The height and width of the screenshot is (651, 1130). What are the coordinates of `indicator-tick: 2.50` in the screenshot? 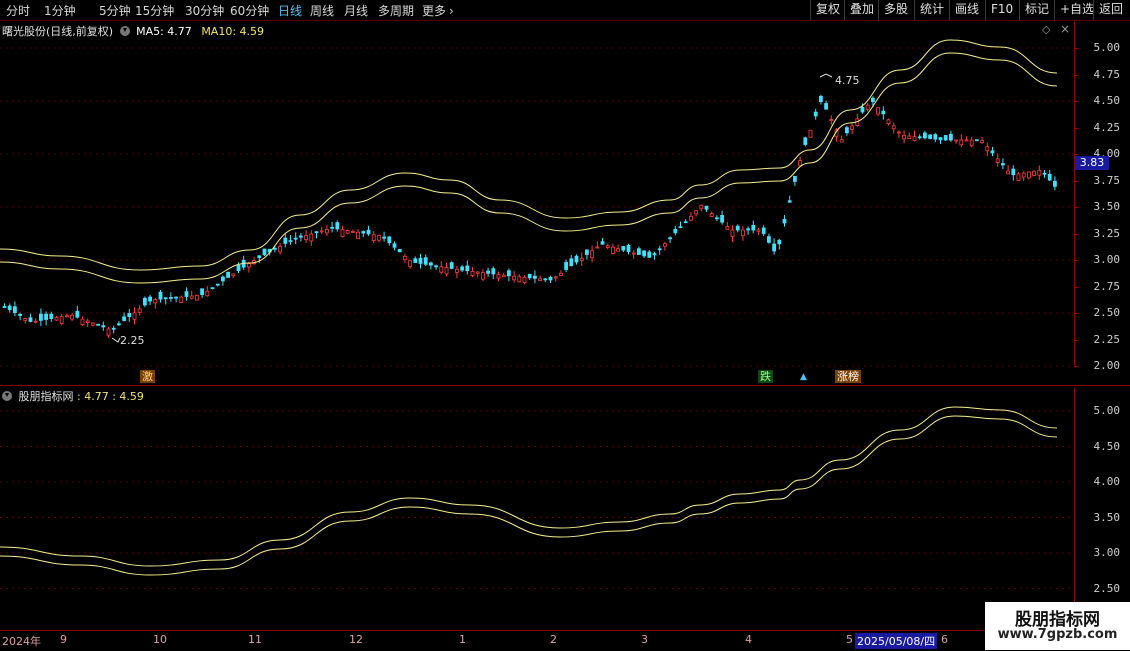 It's located at (1107, 588).